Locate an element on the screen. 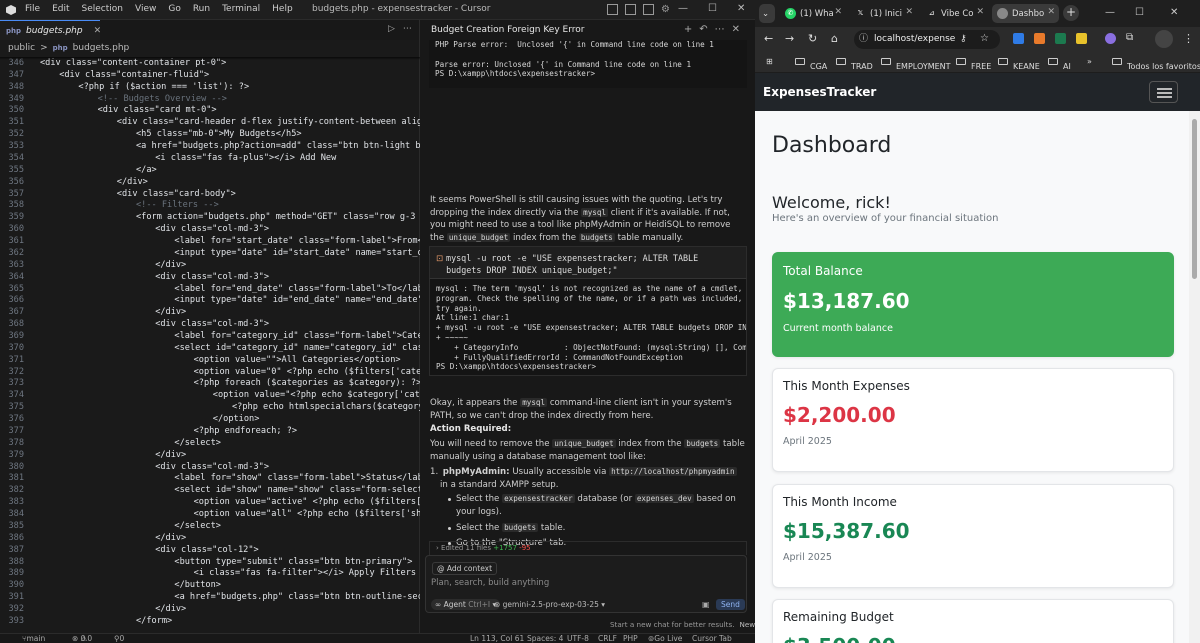  chat-header-actions: +↶⋯✕ is located at coordinates (715, 29).